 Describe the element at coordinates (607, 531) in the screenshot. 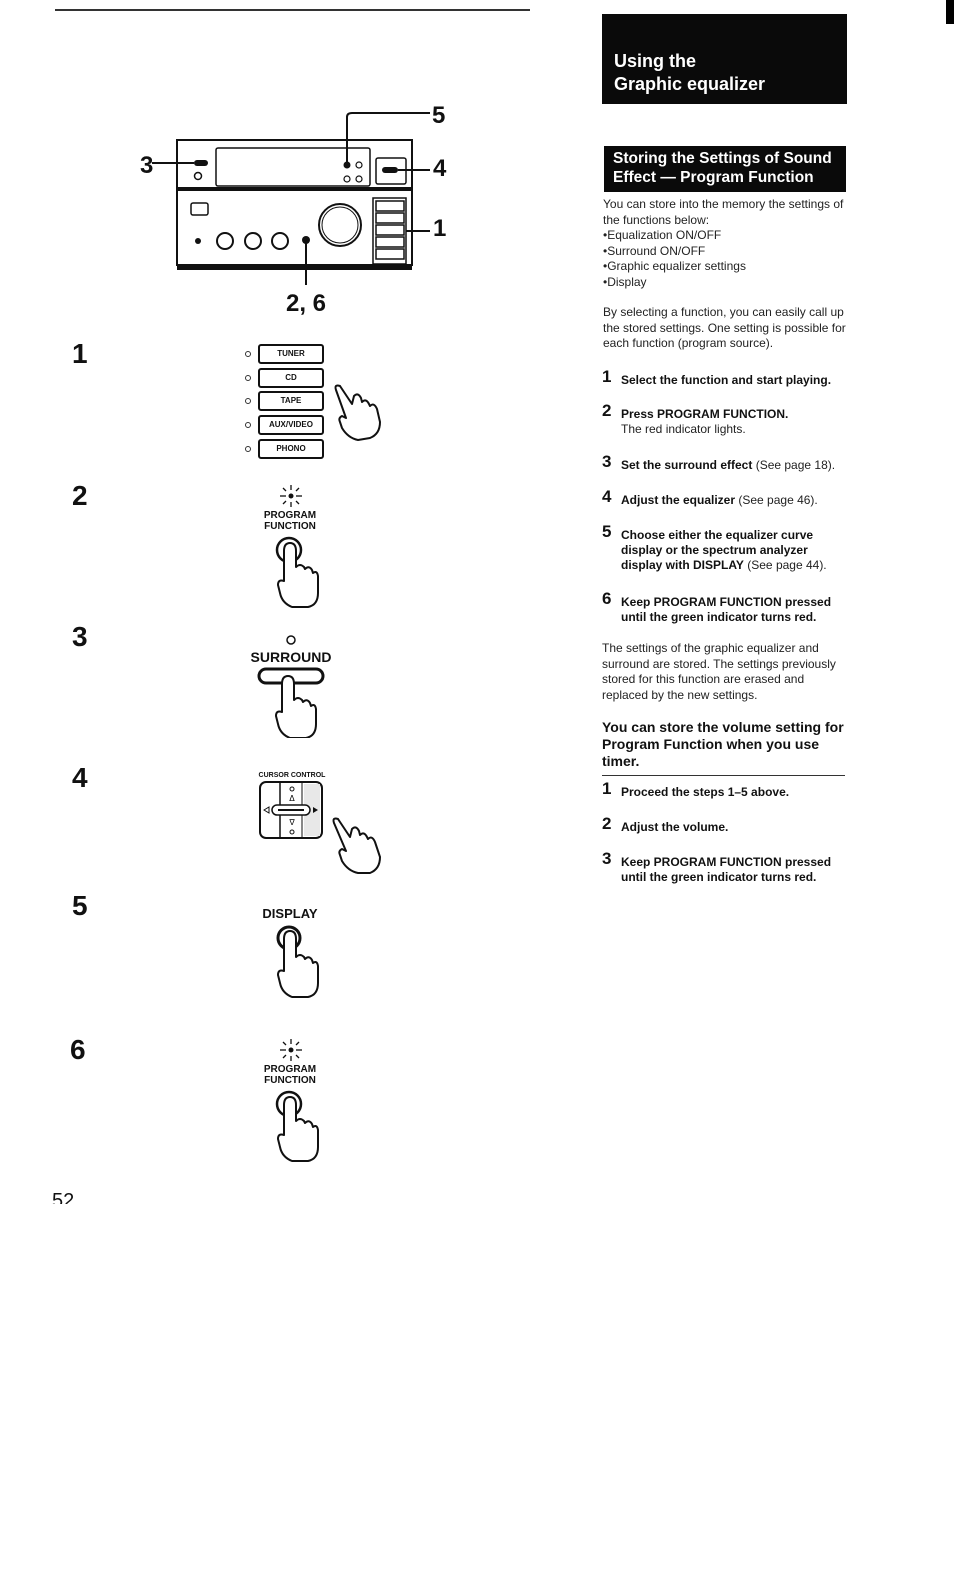

I see `step-number: 5` at that location.